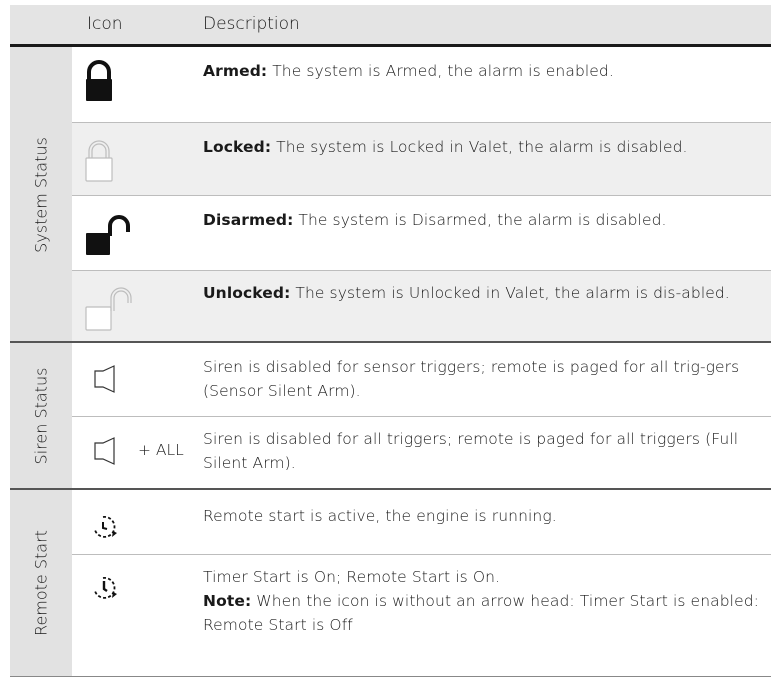 This screenshot has width=781, height=684. Describe the element at coordinates (41, 583) in the screenshot. I see `section-label: Remote Start` at that location.